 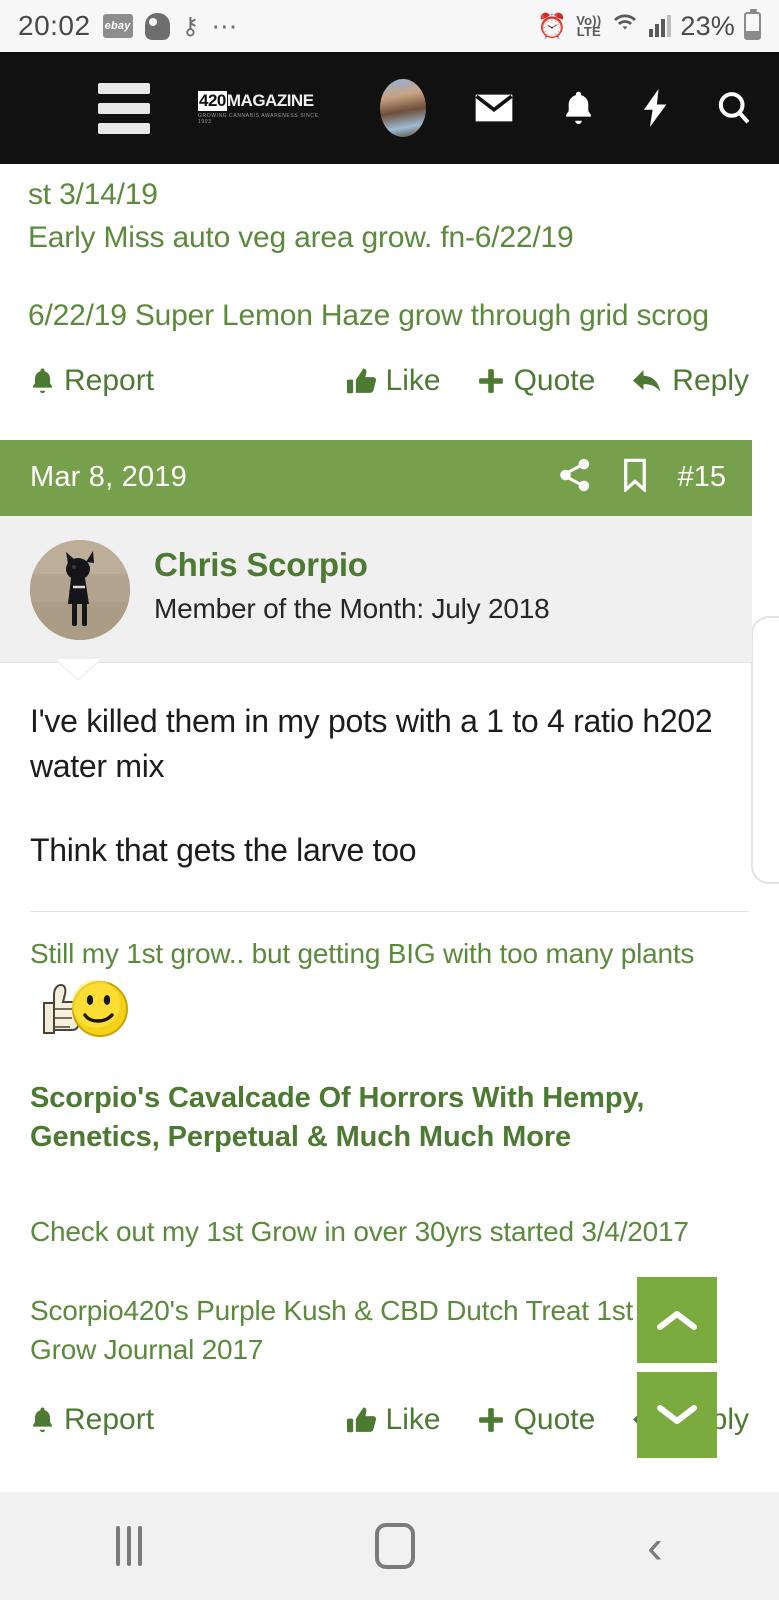 I want to click on home-button, so click(x=394, y=1546).